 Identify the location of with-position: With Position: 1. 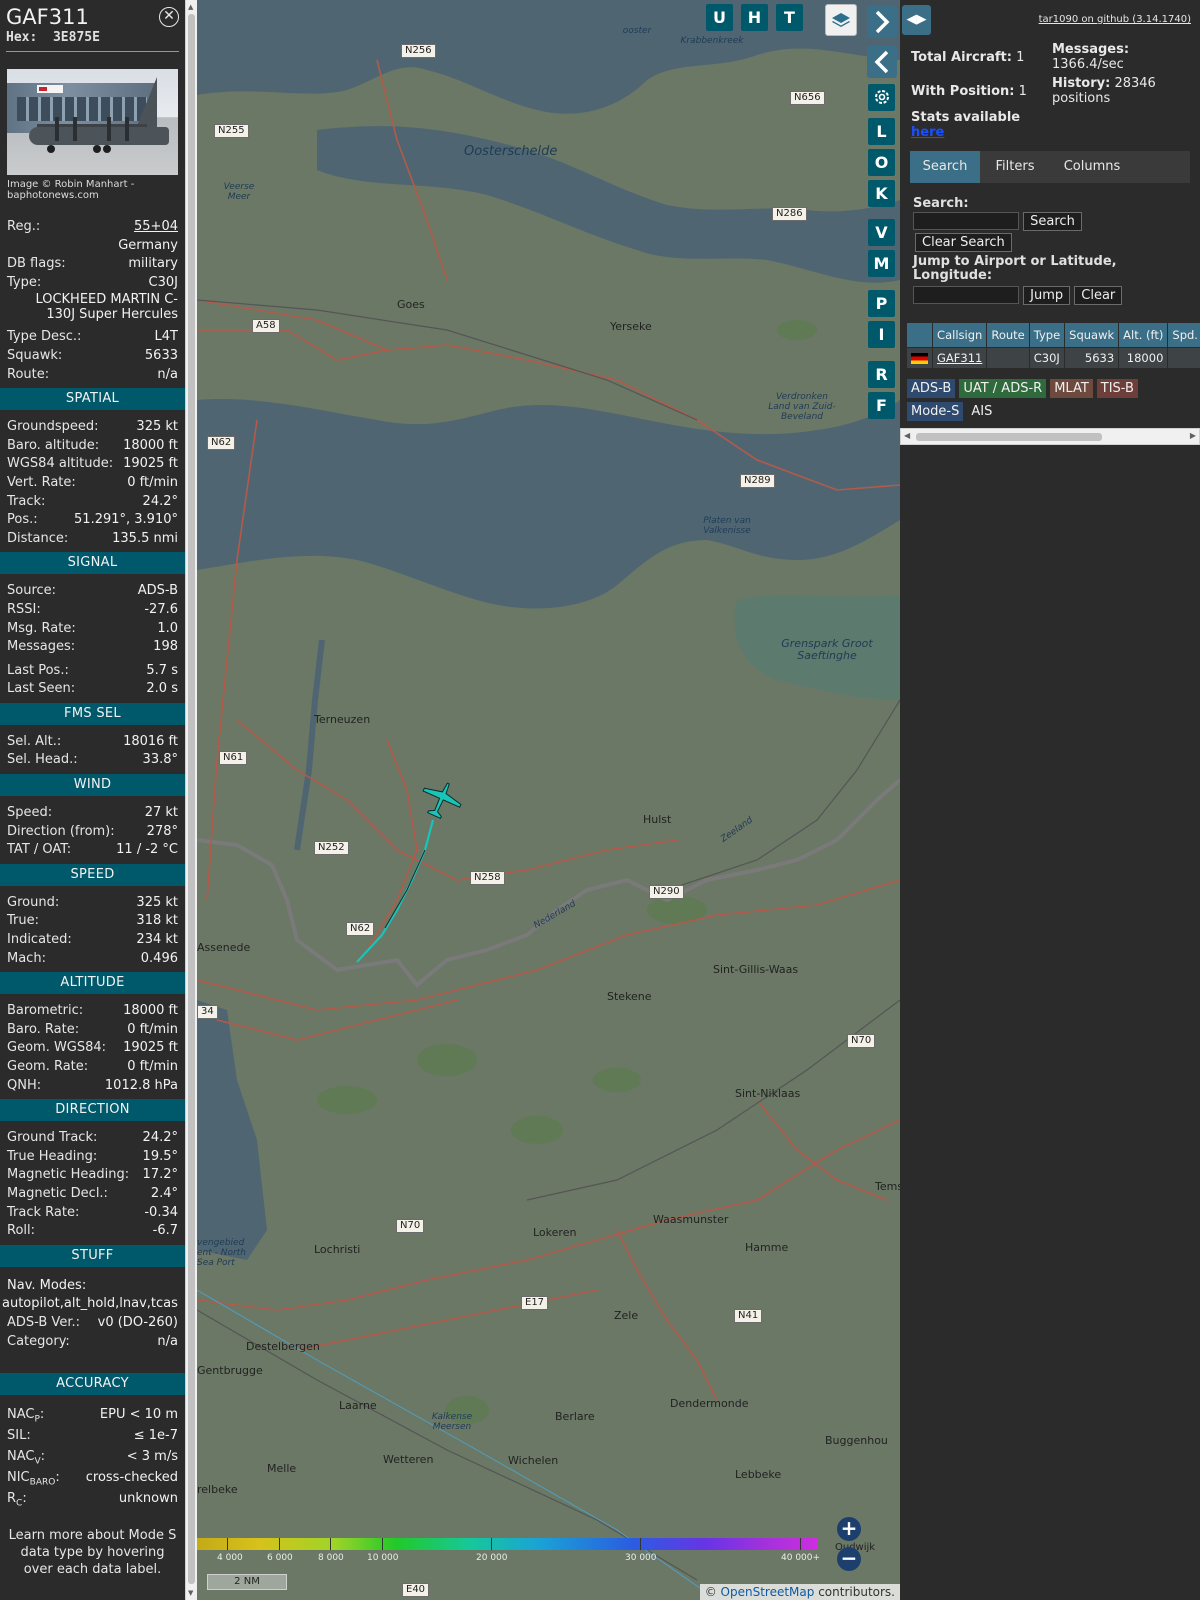
(969, 91).